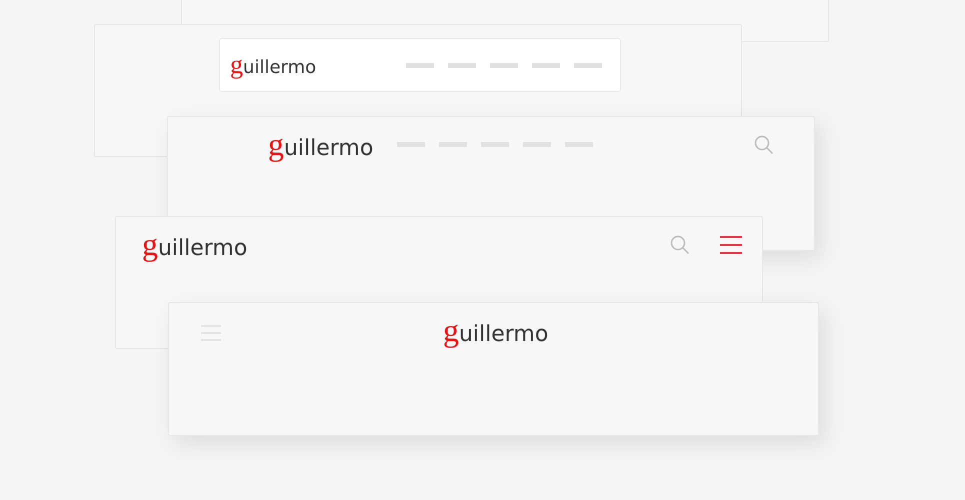  What do you see at coordinates (731, 245) in the screenshot?
I see `menu-icon` at bounding box center [731, 245].